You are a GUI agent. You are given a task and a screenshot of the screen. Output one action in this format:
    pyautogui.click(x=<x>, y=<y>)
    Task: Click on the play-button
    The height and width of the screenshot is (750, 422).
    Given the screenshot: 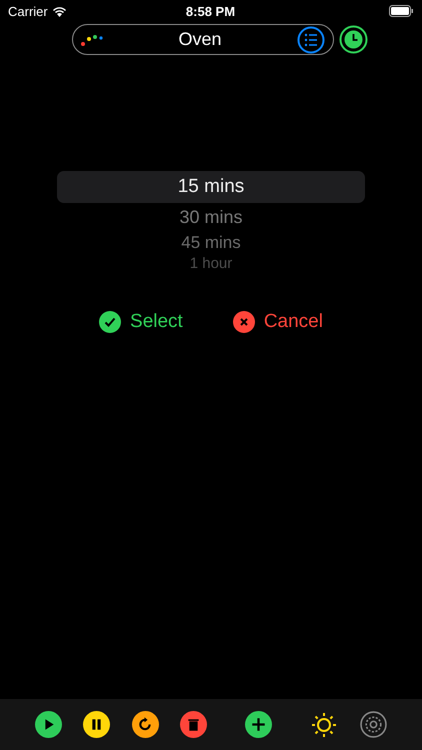 What is the action you would take?
    pyautogui.click(x=48, y=724)
    